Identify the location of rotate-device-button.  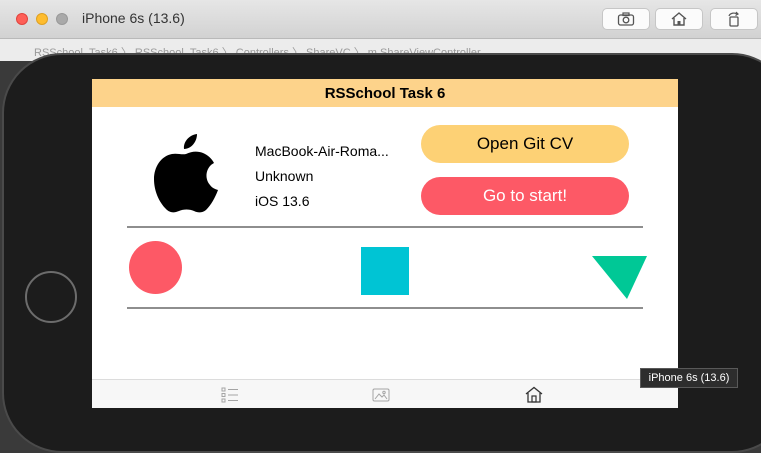
(734, 19).